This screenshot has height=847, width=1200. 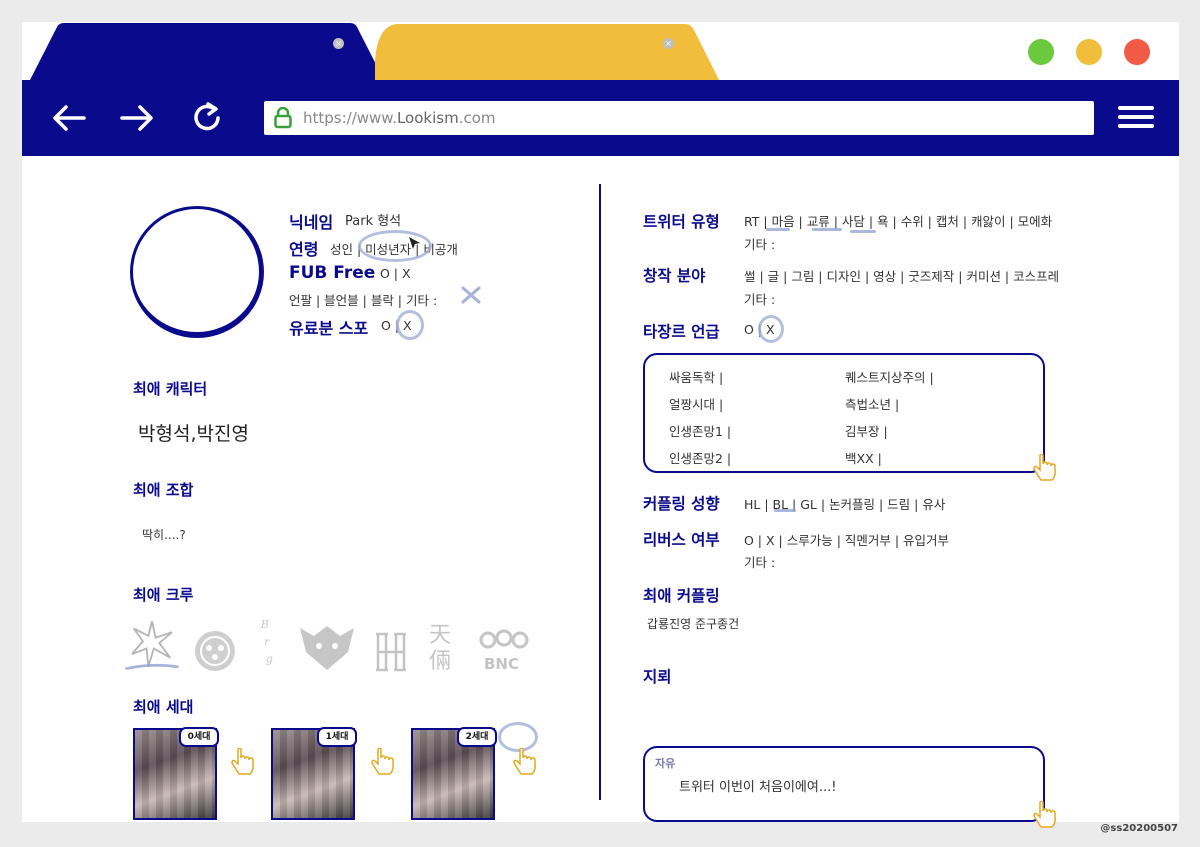 What do you see at coordinates (477, 737) in the screenshot?
I see `generation-badge-2: 2세대` at bounding box center [477, 737].